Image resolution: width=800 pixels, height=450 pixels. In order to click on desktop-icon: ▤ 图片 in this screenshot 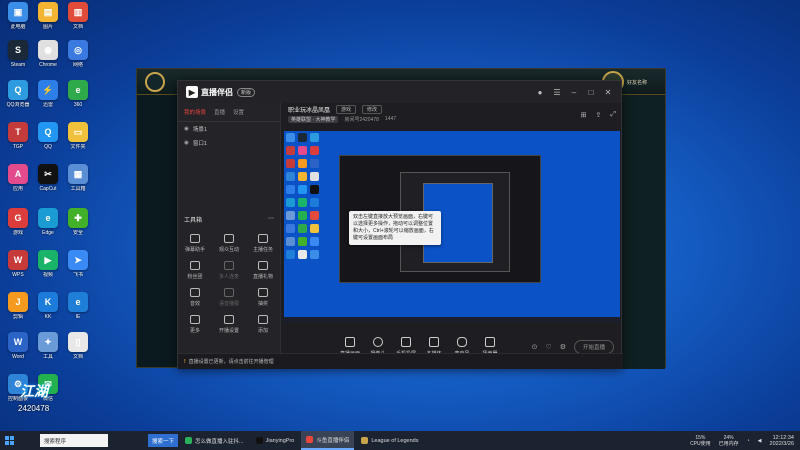, I will do `click(48, 16)`.